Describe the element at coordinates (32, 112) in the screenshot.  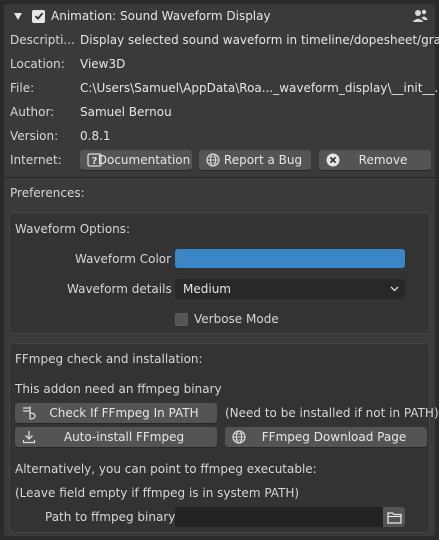
I see `author-label: Author:` at that location.